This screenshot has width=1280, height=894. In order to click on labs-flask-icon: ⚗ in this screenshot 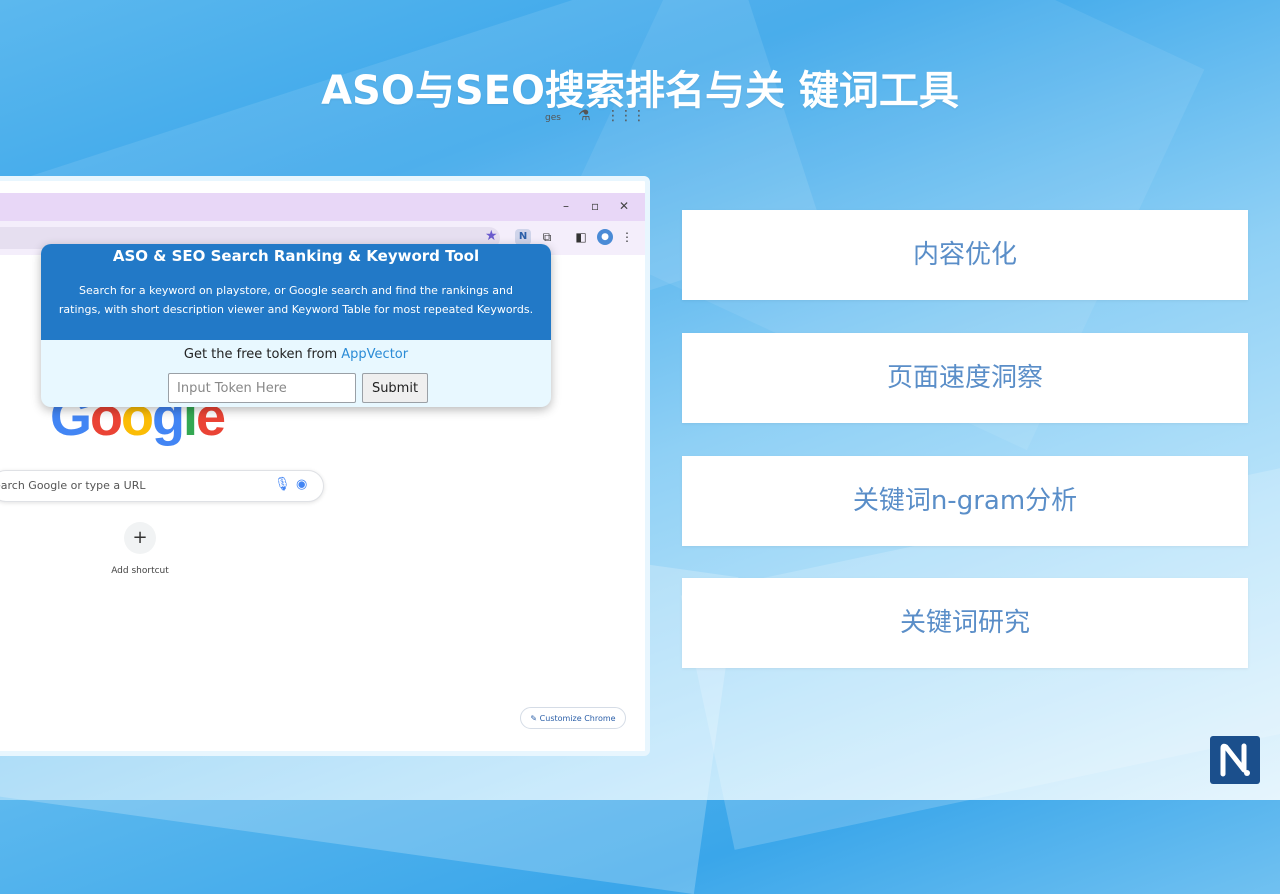, I will do `click(584, 116)`.